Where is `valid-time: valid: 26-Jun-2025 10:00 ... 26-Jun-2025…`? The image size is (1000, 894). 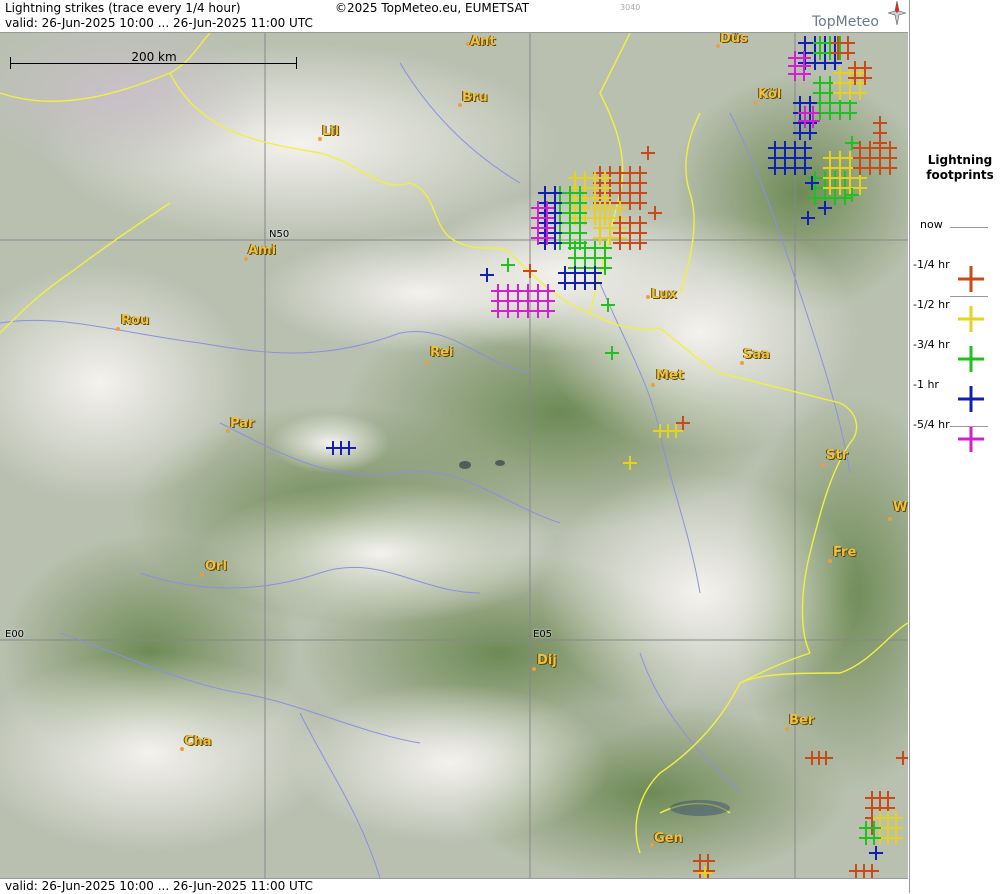 valid-time: valid: 26-Jun-2025 10:00 ... 26-Jun-2025… is located at coordinates (159, 23).